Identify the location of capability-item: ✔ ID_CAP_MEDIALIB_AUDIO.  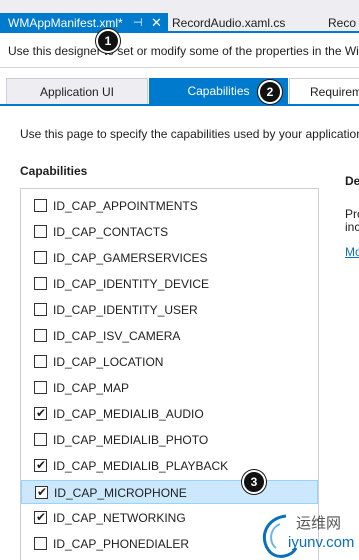
(169, 414).